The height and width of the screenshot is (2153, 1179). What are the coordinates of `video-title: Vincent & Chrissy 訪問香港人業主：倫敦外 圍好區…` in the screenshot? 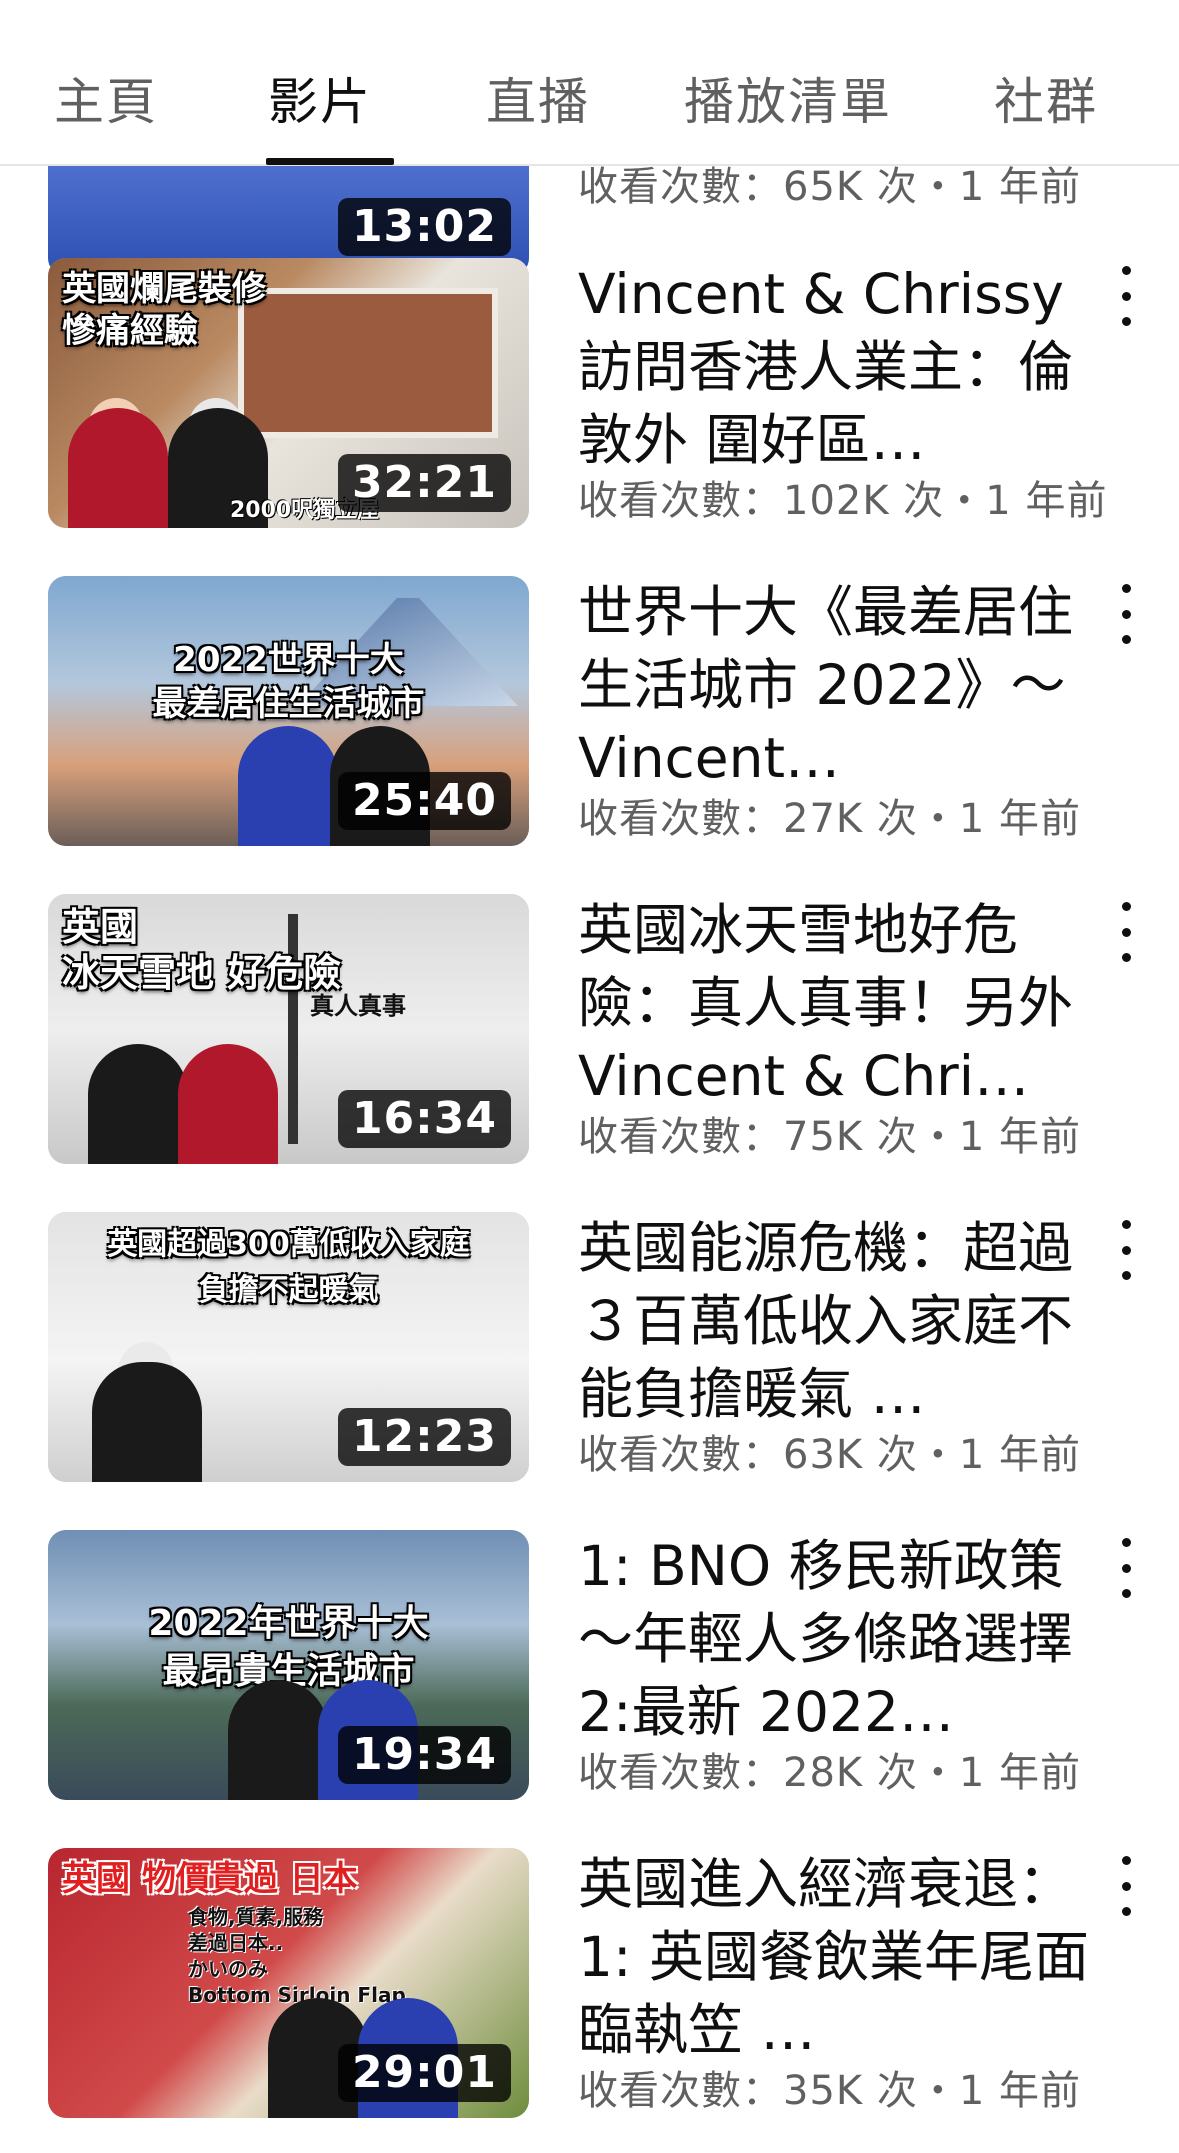 It's located at (838, 367).